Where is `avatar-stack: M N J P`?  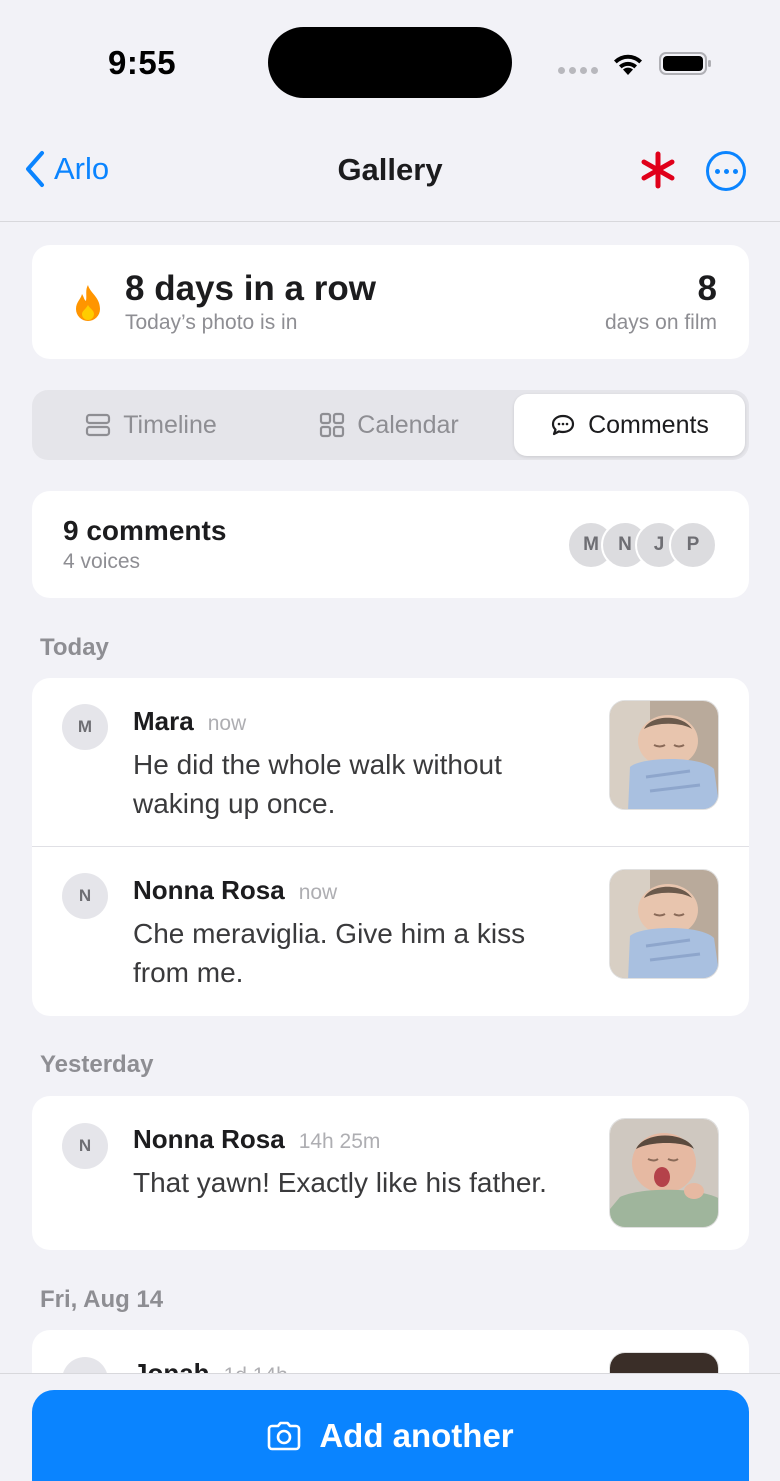 avatar-stack: M N J P is located at coordinates (643, 545).